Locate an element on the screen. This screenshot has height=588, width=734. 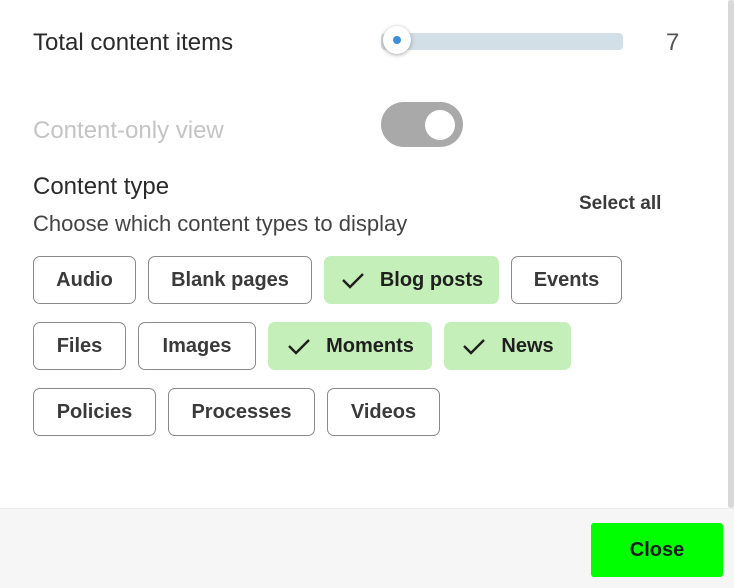
total-content-items-slider is located at coordinates (502, 40).